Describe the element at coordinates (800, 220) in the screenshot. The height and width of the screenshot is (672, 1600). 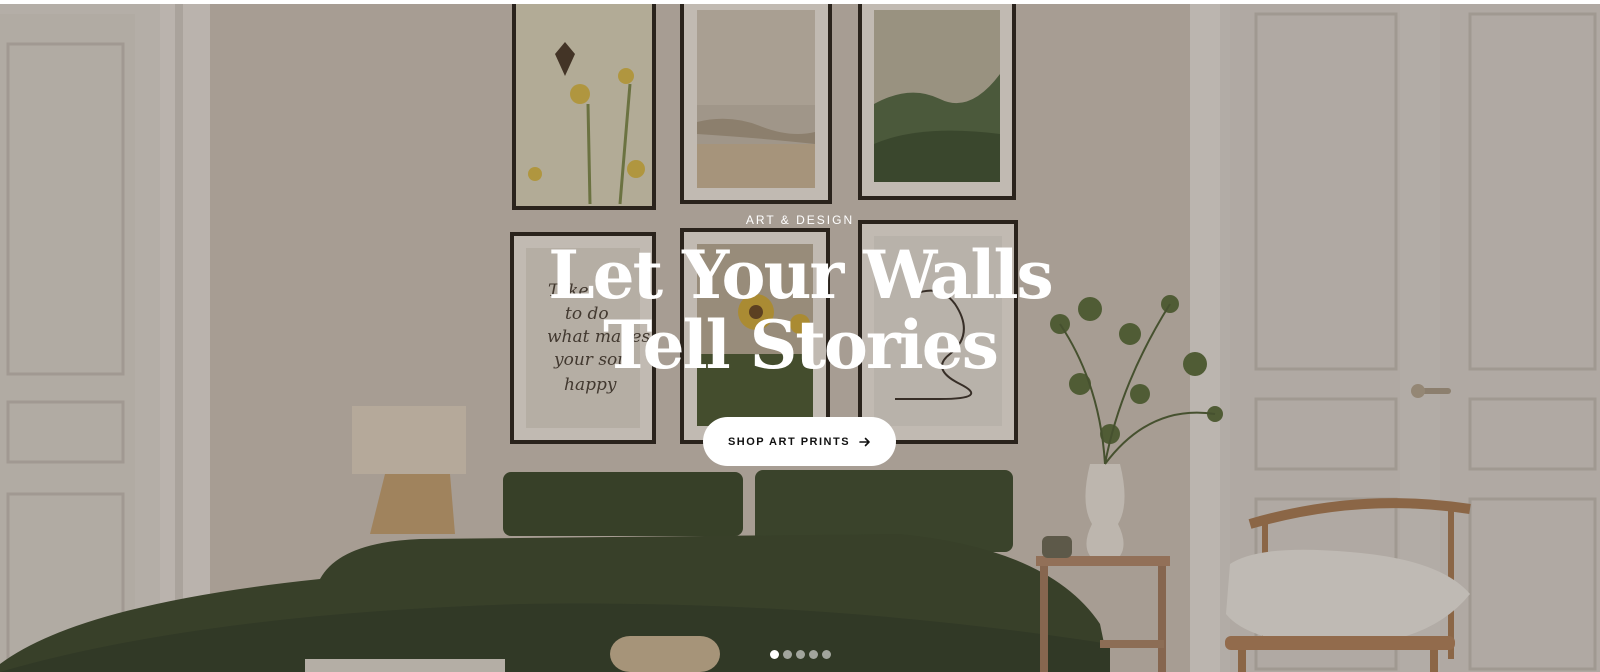
I see `hero-eyebrow: ART & DESIGN` at that location.